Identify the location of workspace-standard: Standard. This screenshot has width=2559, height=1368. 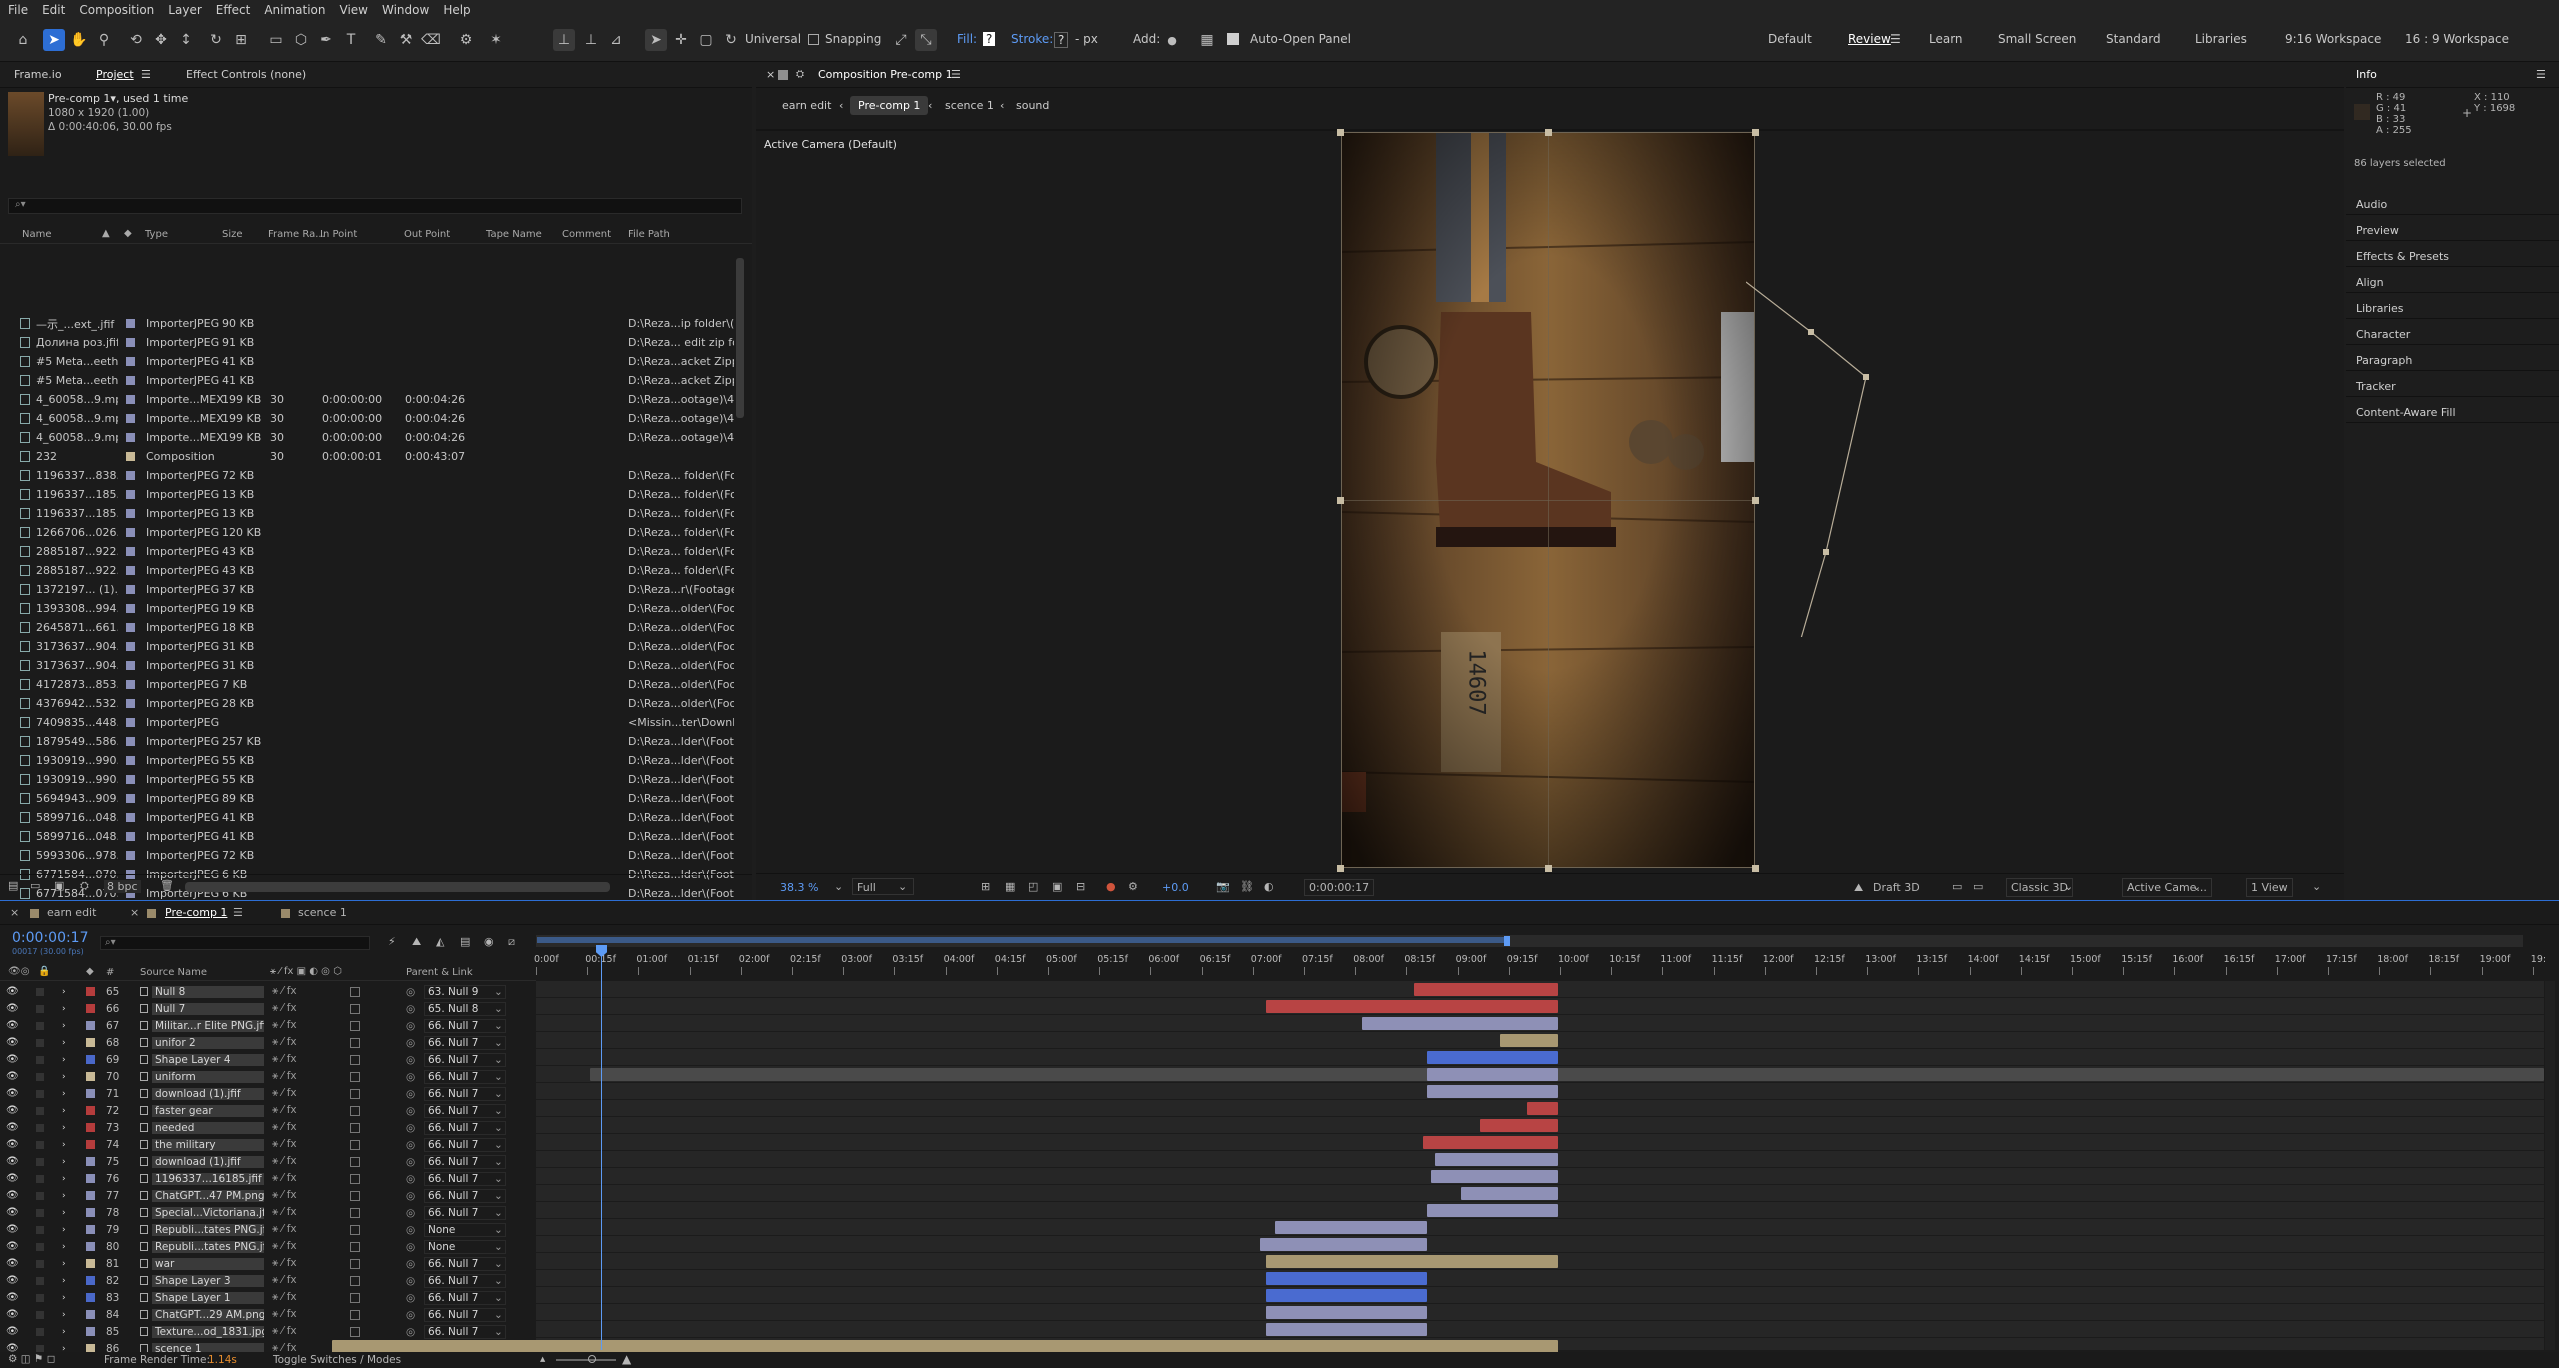
(2133, 39).